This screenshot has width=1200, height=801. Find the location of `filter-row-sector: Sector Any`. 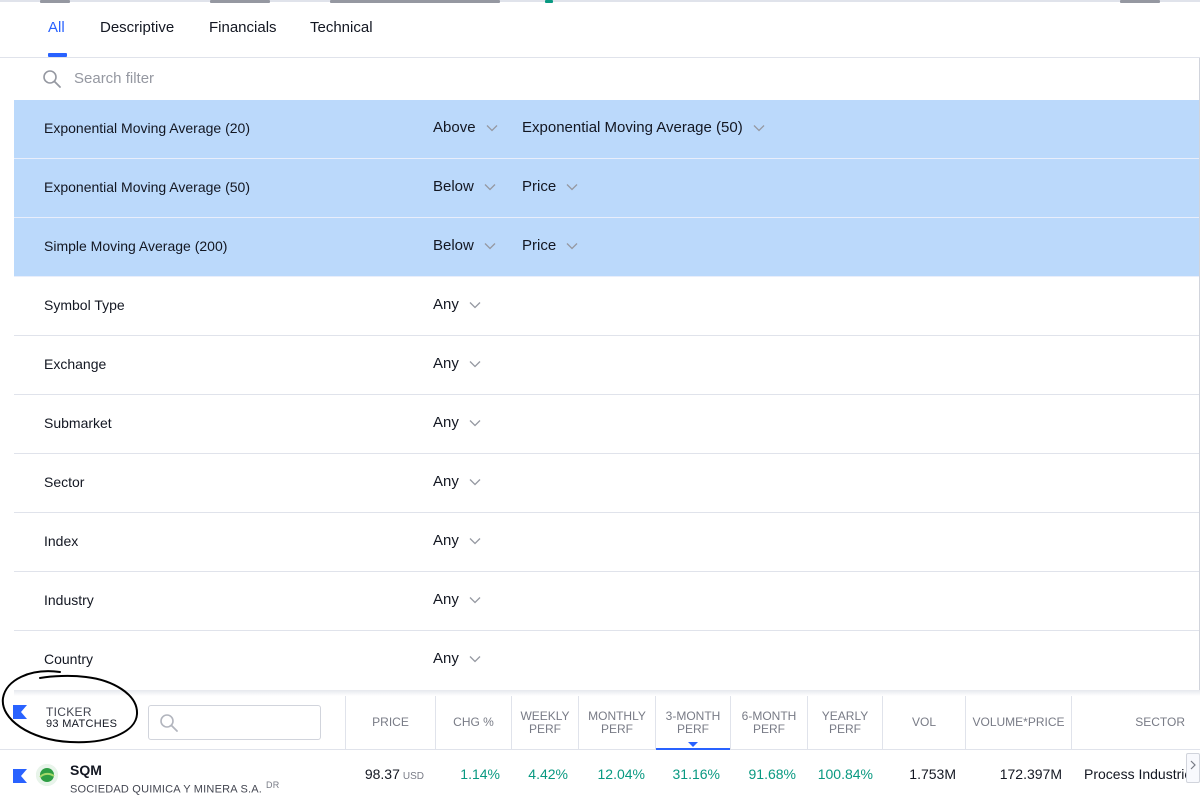

filter-row-sector: Sector Any is located at coordinates (607, 483).